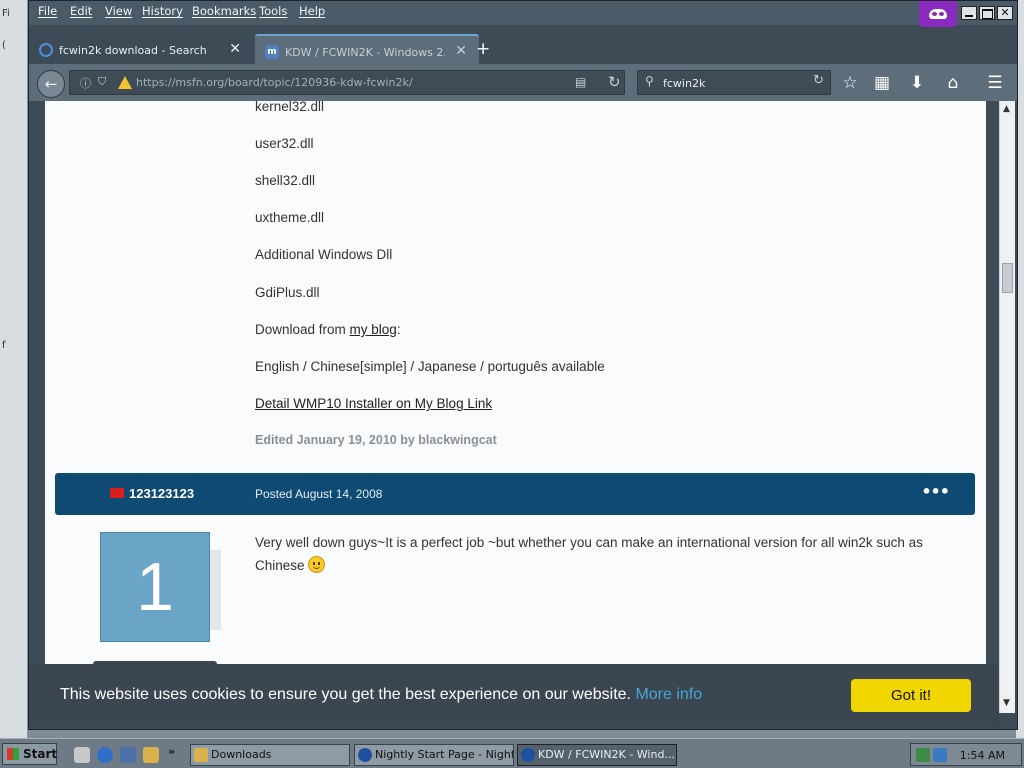  I want to click on taskbar-item-label: Nightly Start Page - Nightly, so click(444, 754).